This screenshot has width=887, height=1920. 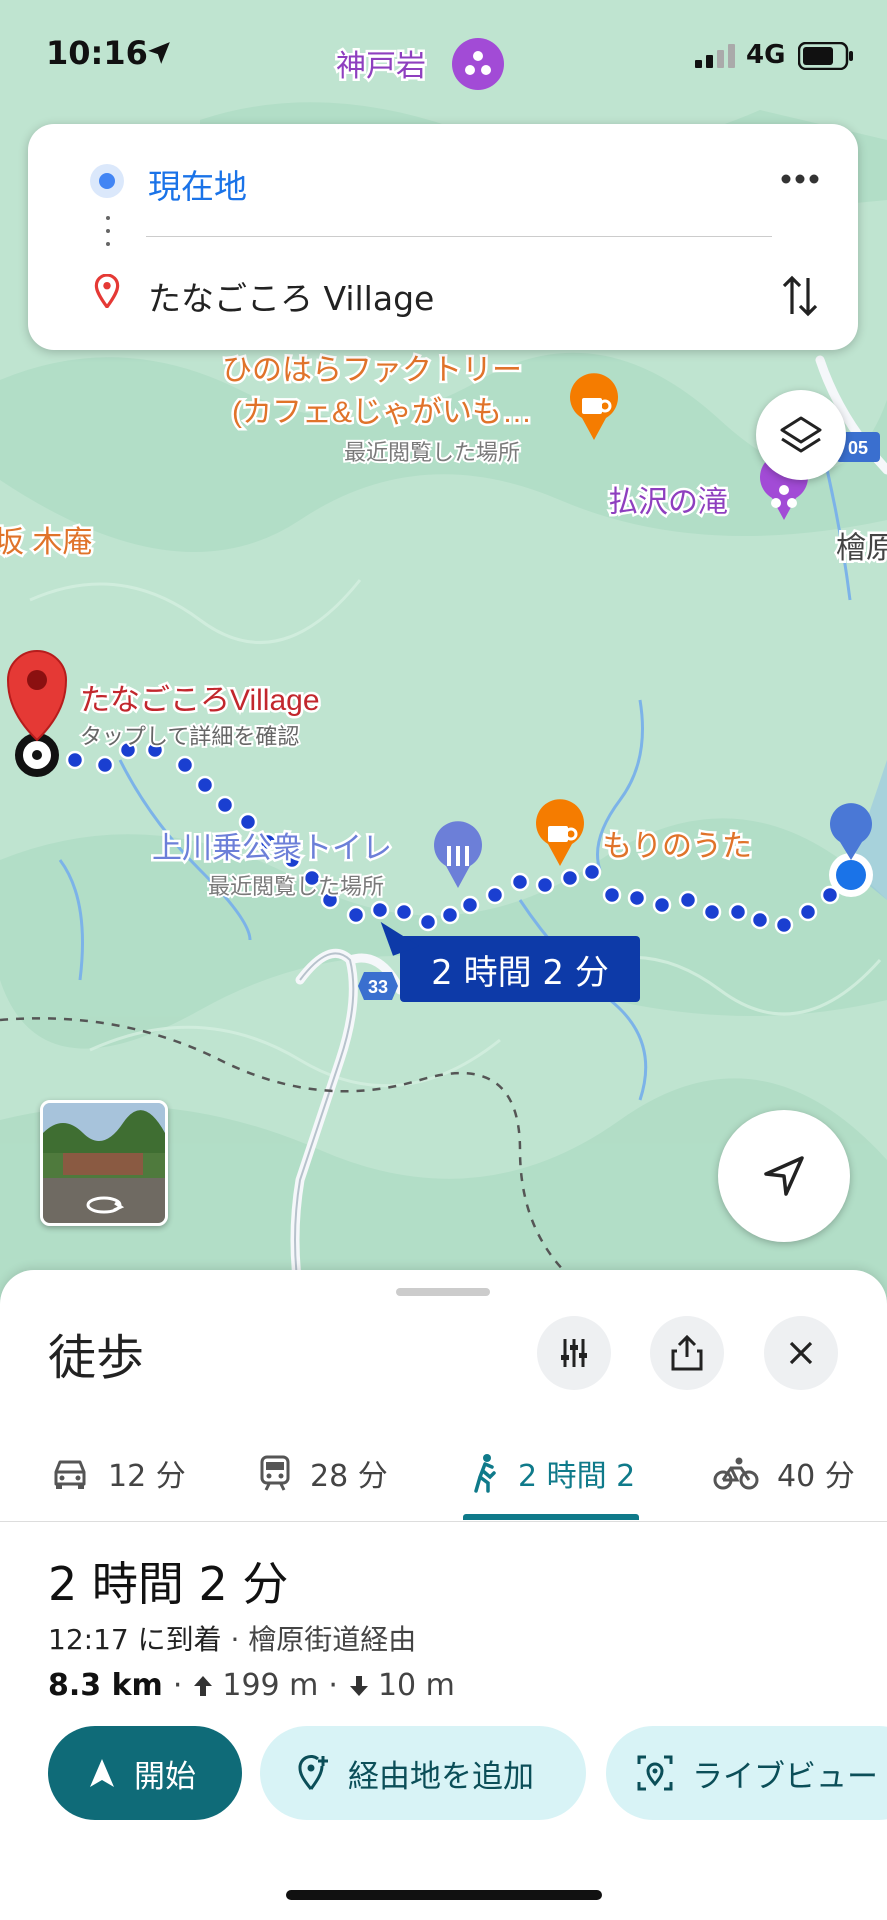 I want to click on svg-text: 33, so click(x=378, y=987).